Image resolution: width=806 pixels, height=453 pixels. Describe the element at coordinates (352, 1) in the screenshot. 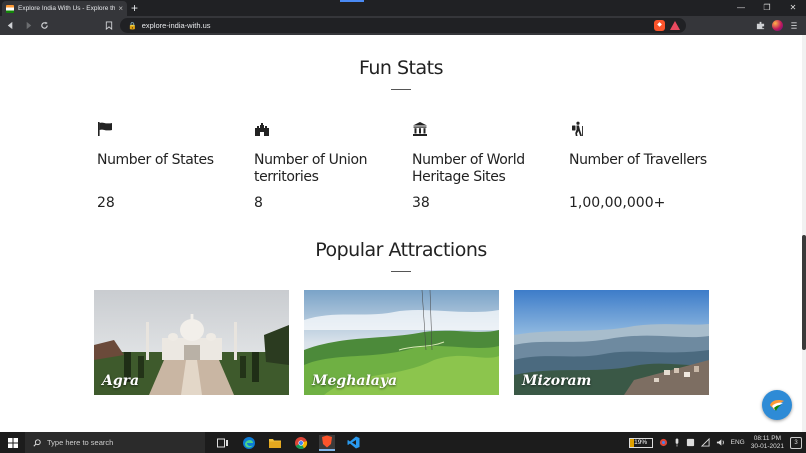

I see `tab-indicator` at that location.